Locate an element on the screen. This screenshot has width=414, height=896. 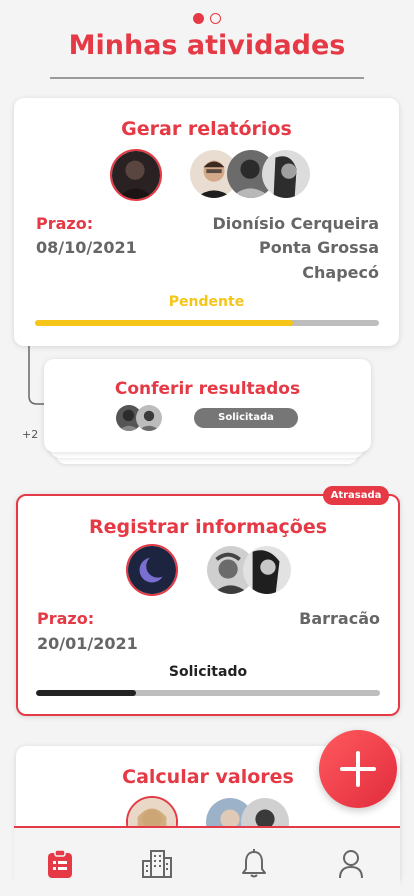
location-2: Ponta Grossa is located at coordinates (319, 247).